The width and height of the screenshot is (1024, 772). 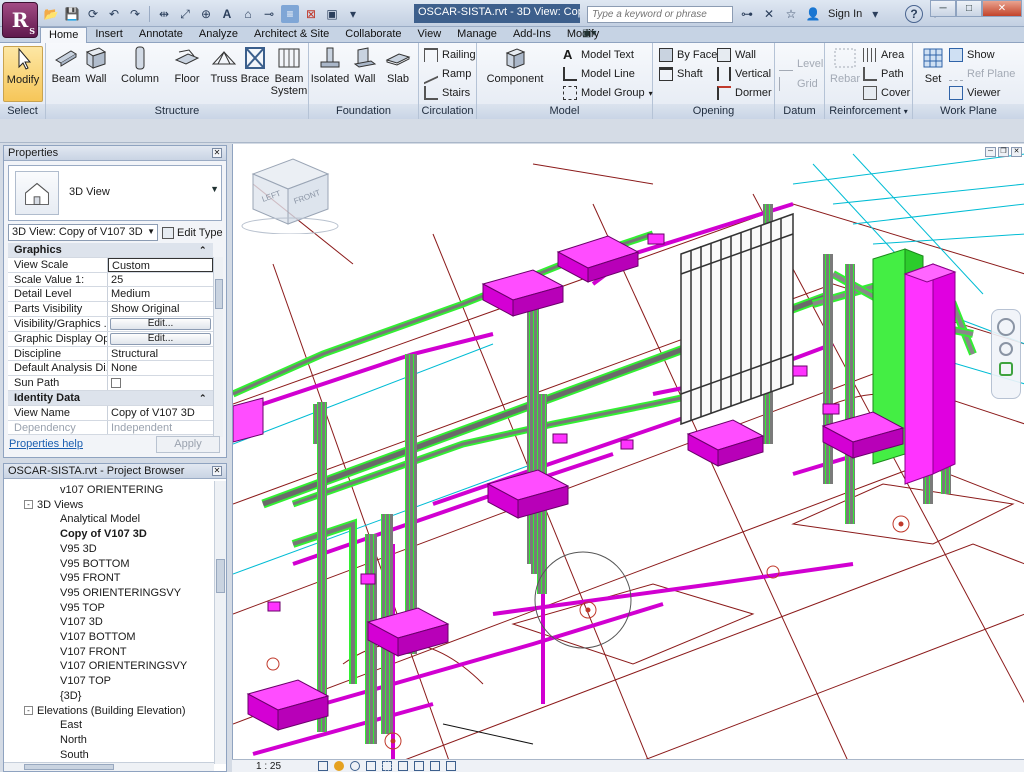 I want to click on component-button: Component, so click(x=515, y=65).